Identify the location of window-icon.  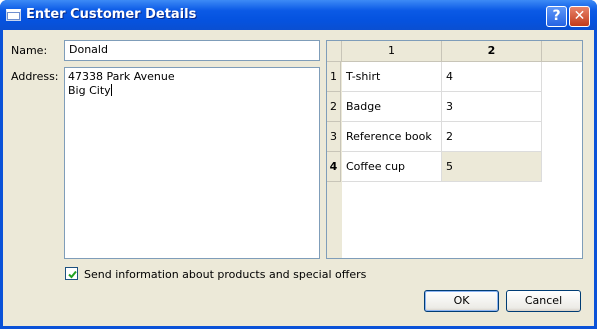
(13, 15).